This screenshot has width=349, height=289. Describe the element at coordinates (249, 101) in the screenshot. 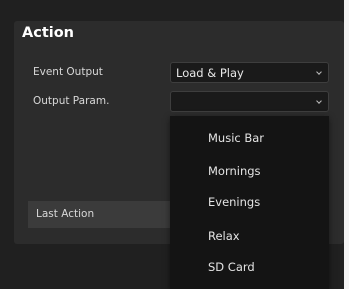

I see `output-param-select` at that location.